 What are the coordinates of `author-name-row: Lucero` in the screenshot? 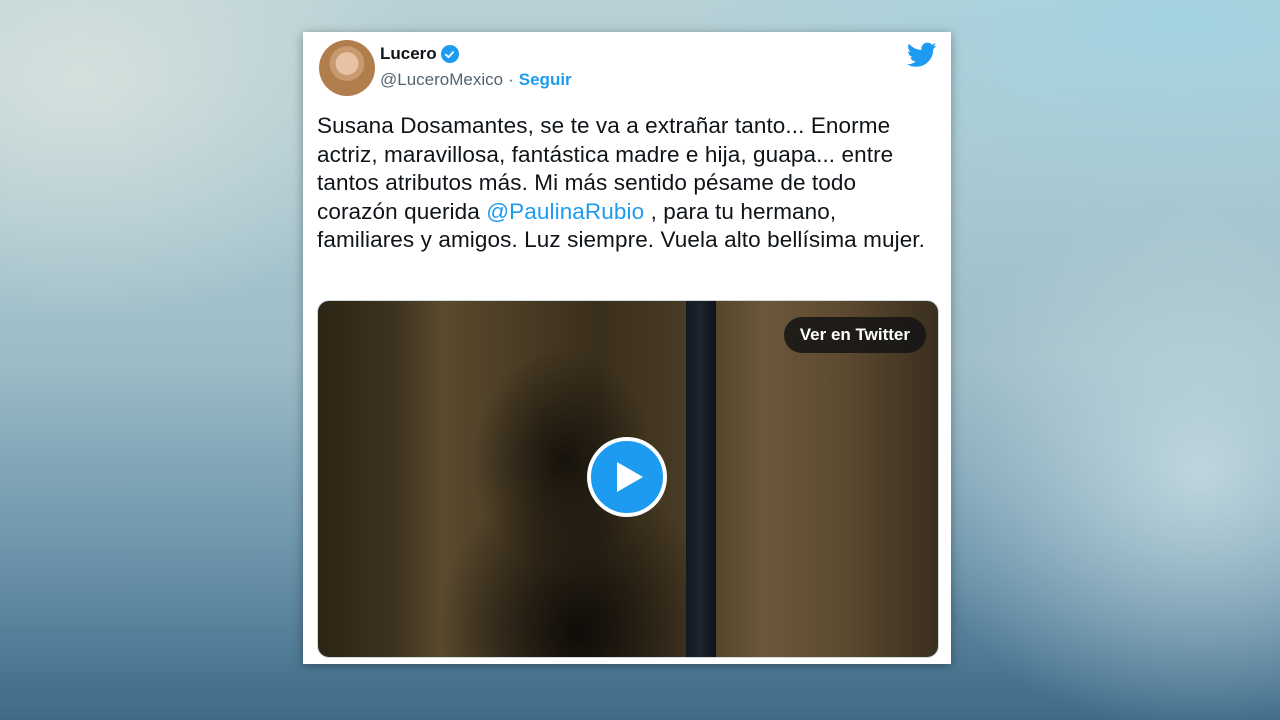 It's located at (419, 54).